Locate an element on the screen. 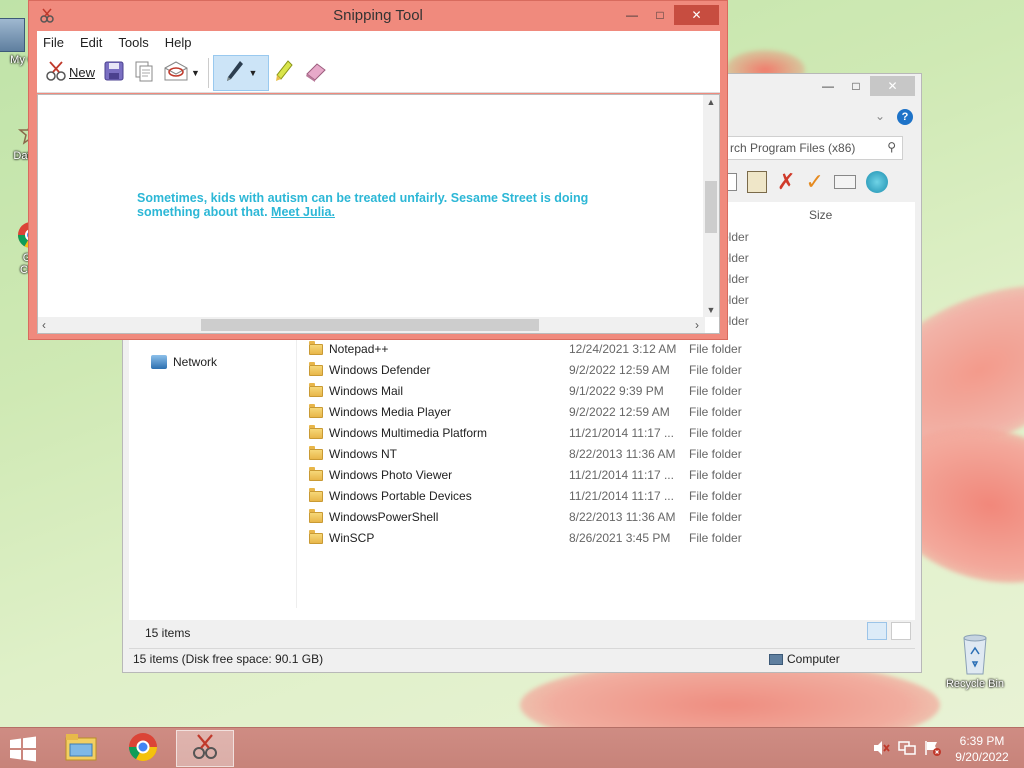 The width and height of the screenshot is (1024, 768). details-view-button is located at coordinates (877, 631).